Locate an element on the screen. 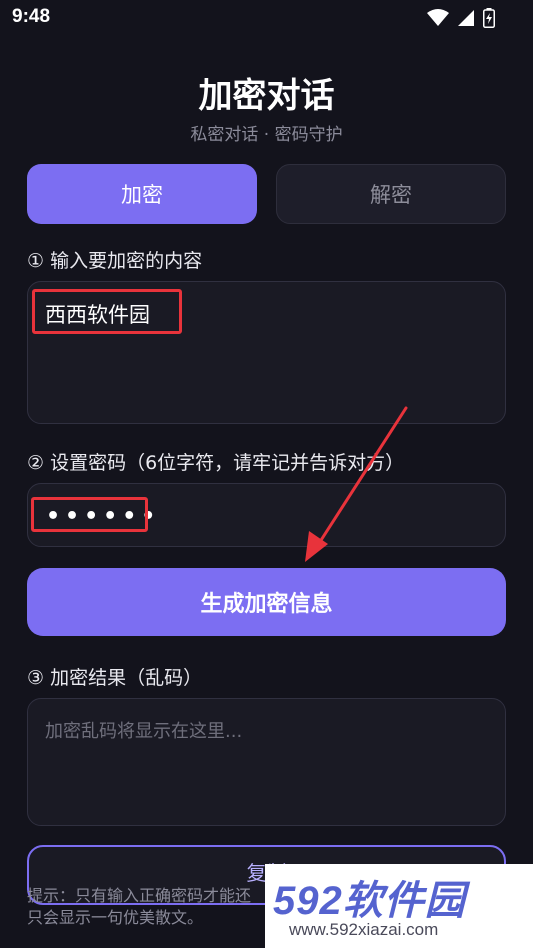 The width and height of the screenshot is (533, 948). page-subtitle: 私密对话 · 密码守护 is located at coordinates (266, 135).